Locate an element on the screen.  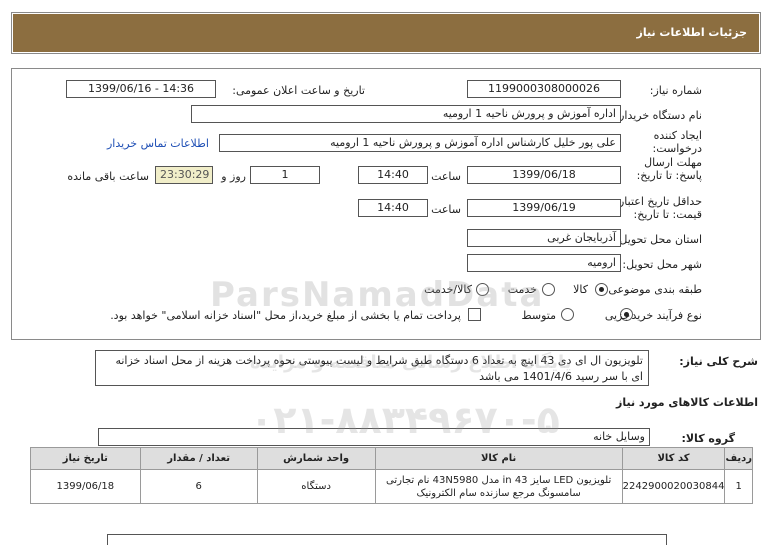
deadline-time-field: 14:40 is located at coordinates (393, 175).